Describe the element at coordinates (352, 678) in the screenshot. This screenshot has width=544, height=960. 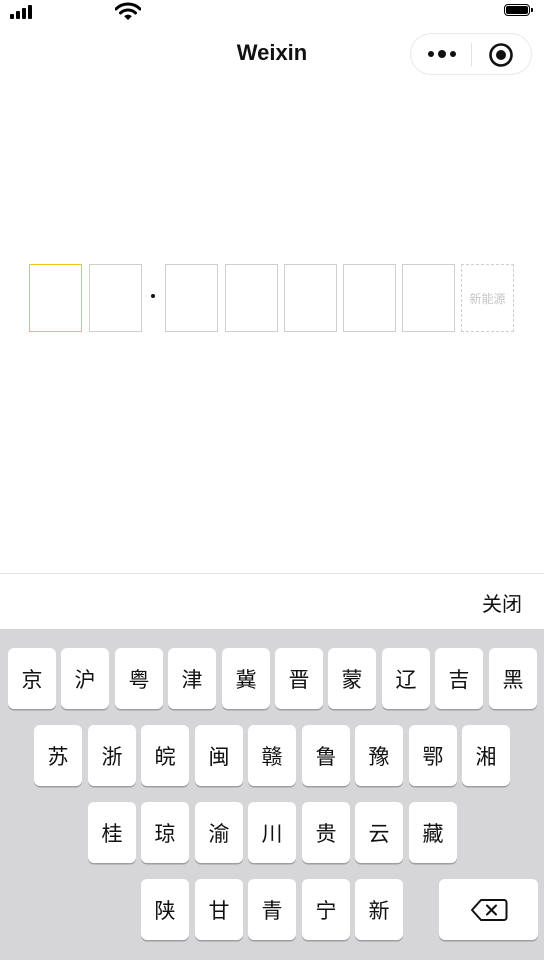
I see `key-7: 蒙` at that location.